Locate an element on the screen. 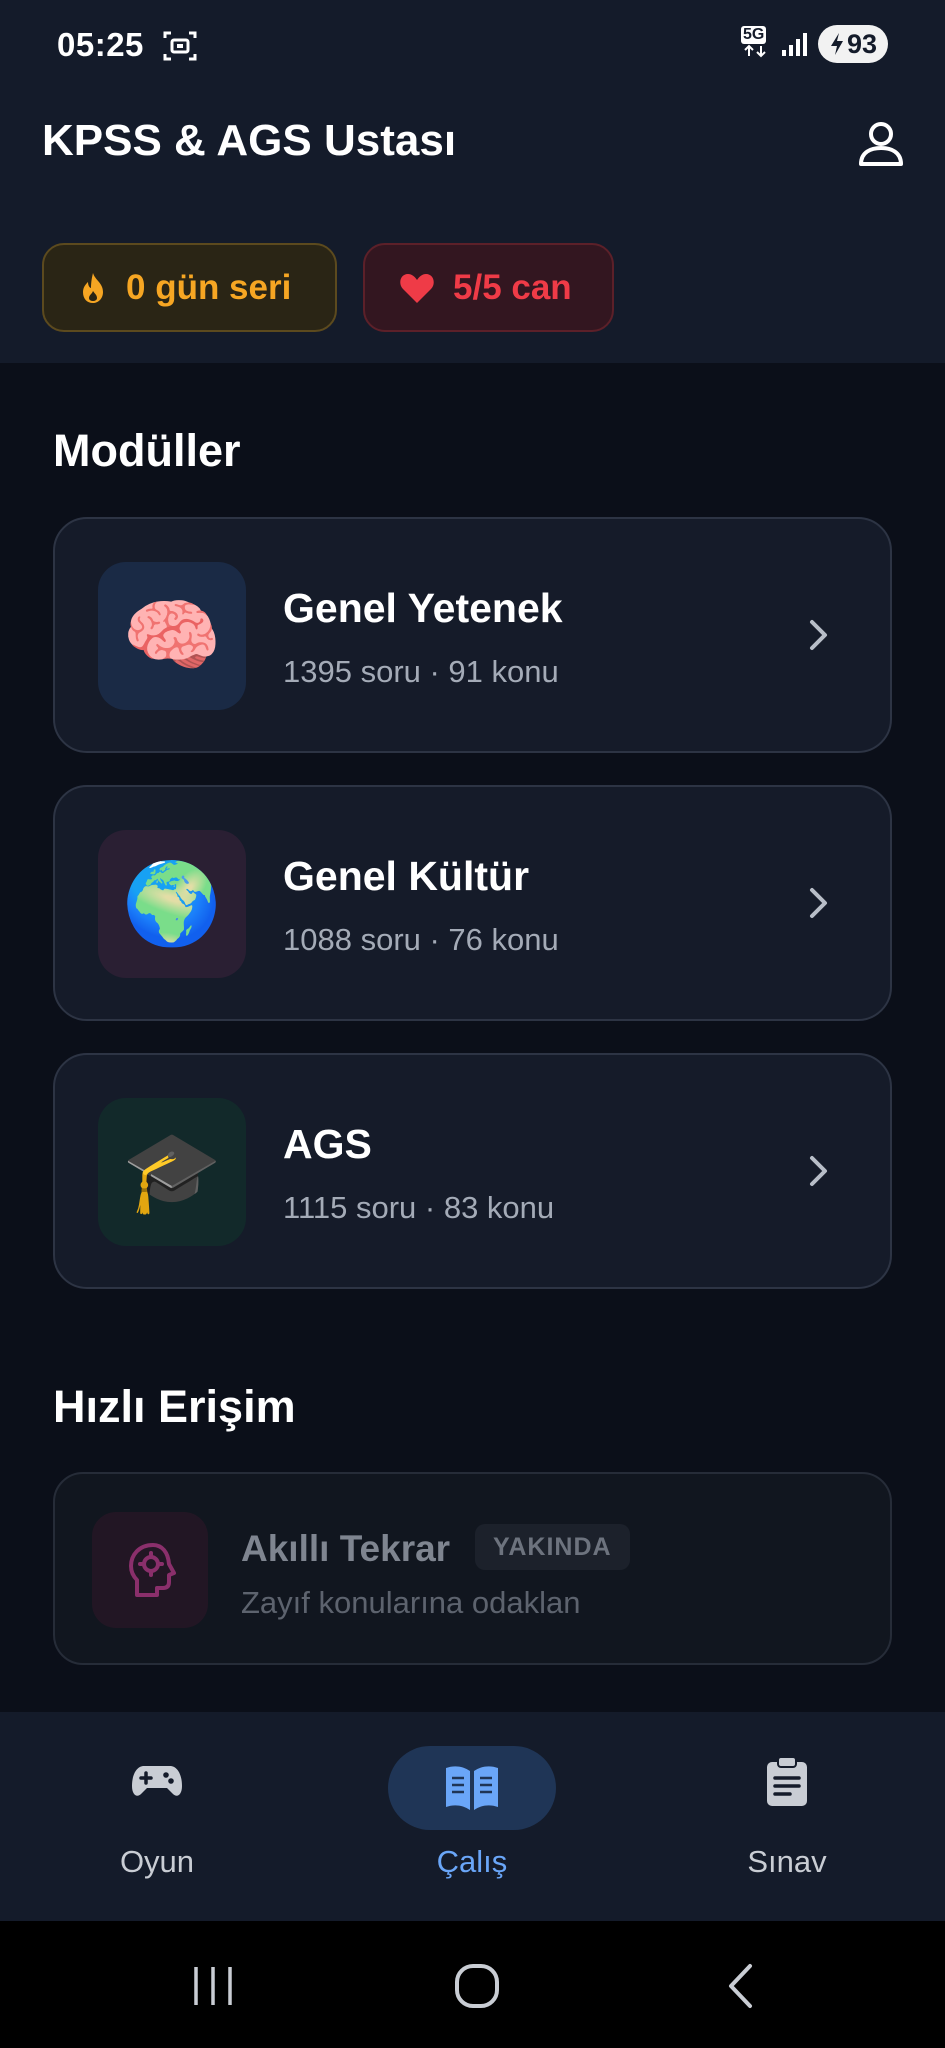 Image resolution: width=945 pixels, height=2048 pixels. globe-icon: 🌍 is located at coordinates (172, 904).